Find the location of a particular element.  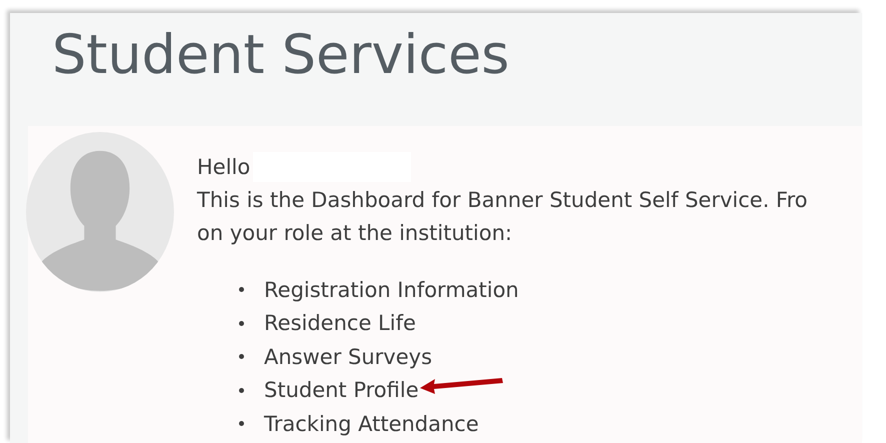

list-item: Tracking Attendance is located at coordinates (371, 424).